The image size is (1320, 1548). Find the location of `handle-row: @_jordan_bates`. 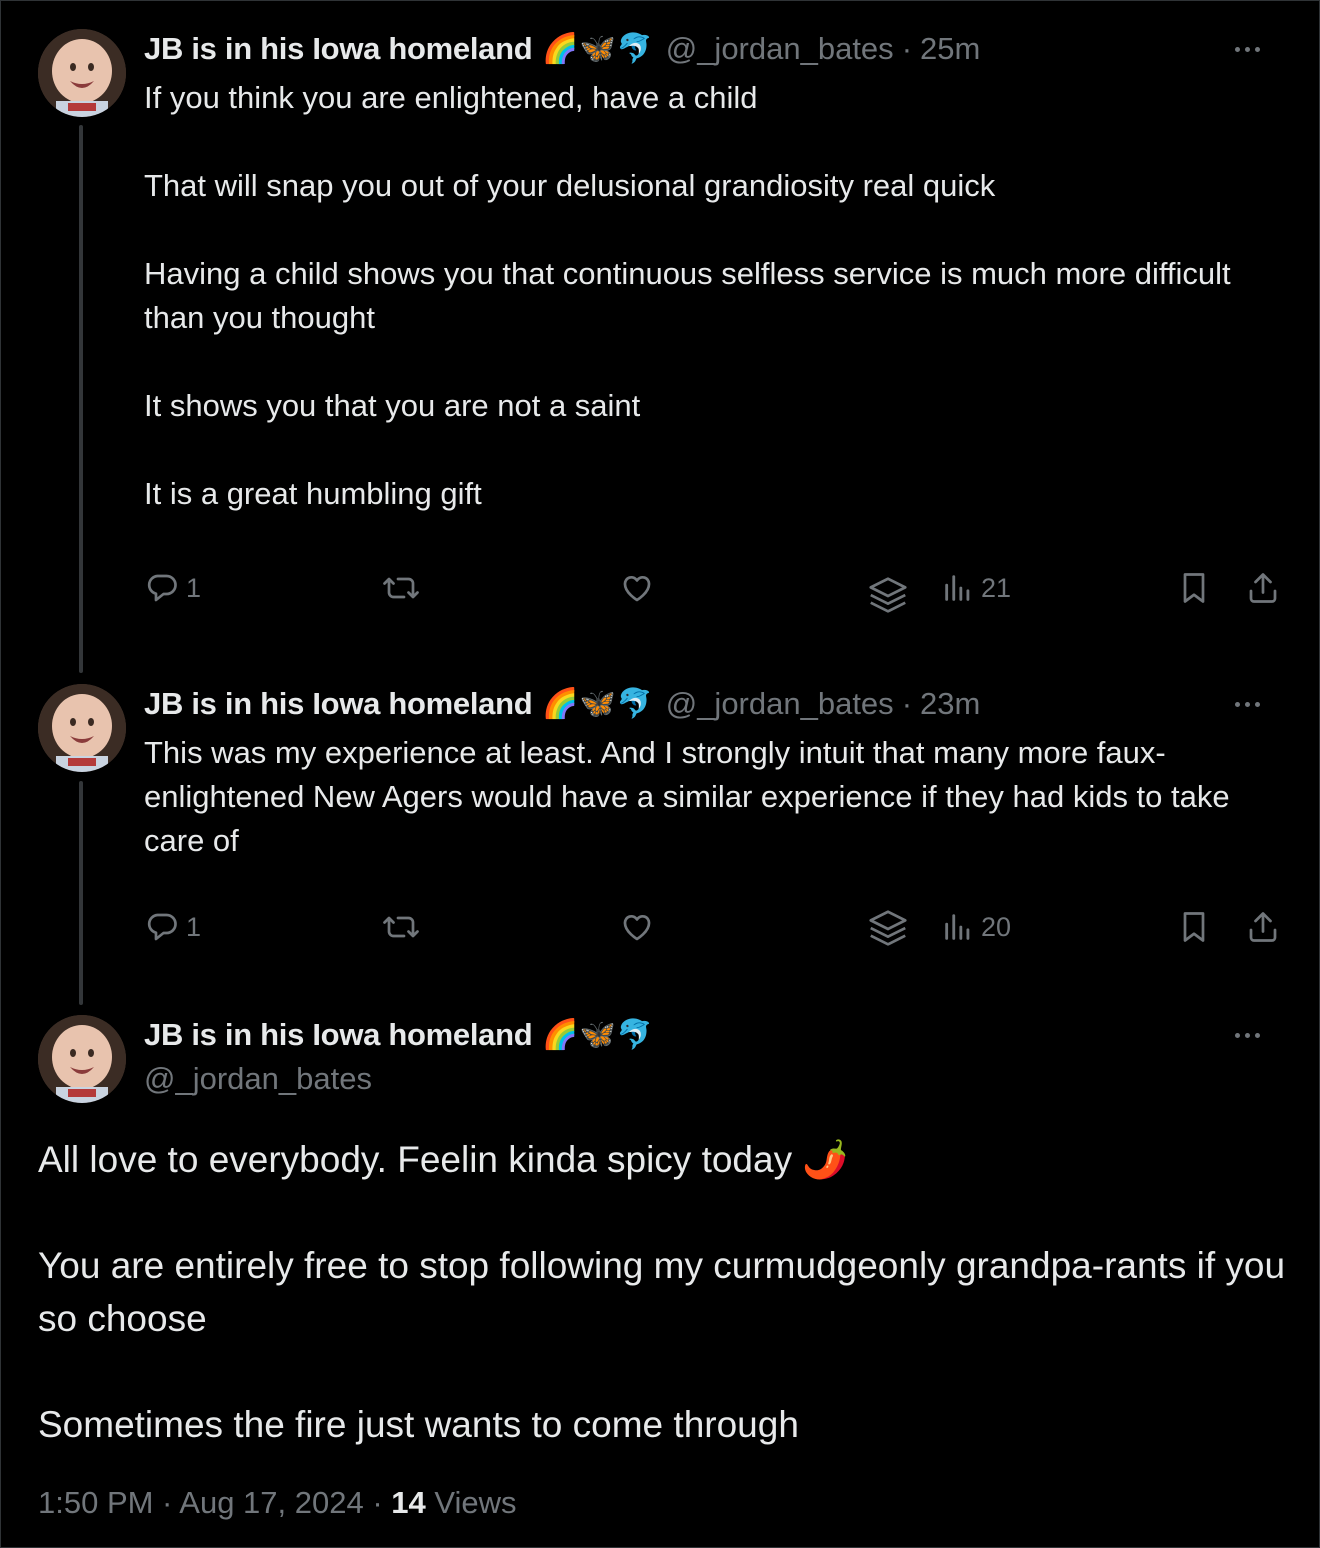

handle-row: @_jordan_bates is located at coordinates (258, 1079).